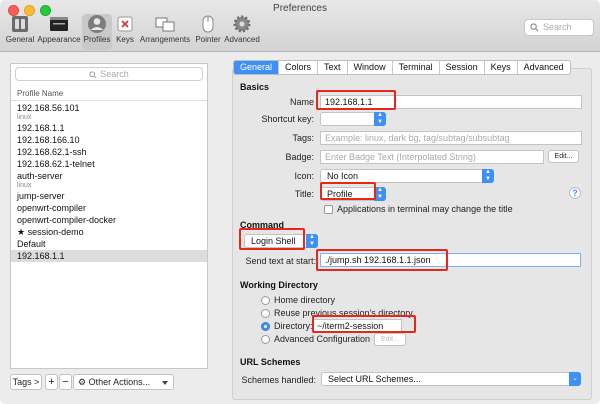 The image size is (600, 404). I want to click on tab-colors: Colors, so click(299, 67).